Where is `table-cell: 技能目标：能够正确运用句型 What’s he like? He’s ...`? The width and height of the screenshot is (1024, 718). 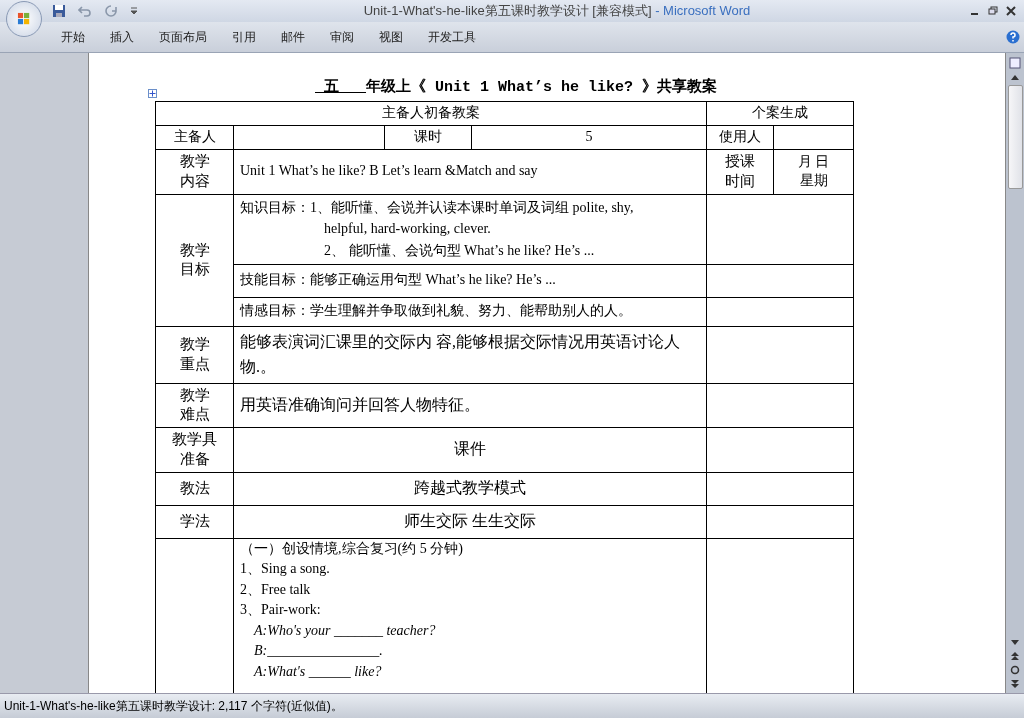
table-cell: 技能目标：能够正确运用句型 What’s he like? He’s ... is located at coordinates (470, 281).